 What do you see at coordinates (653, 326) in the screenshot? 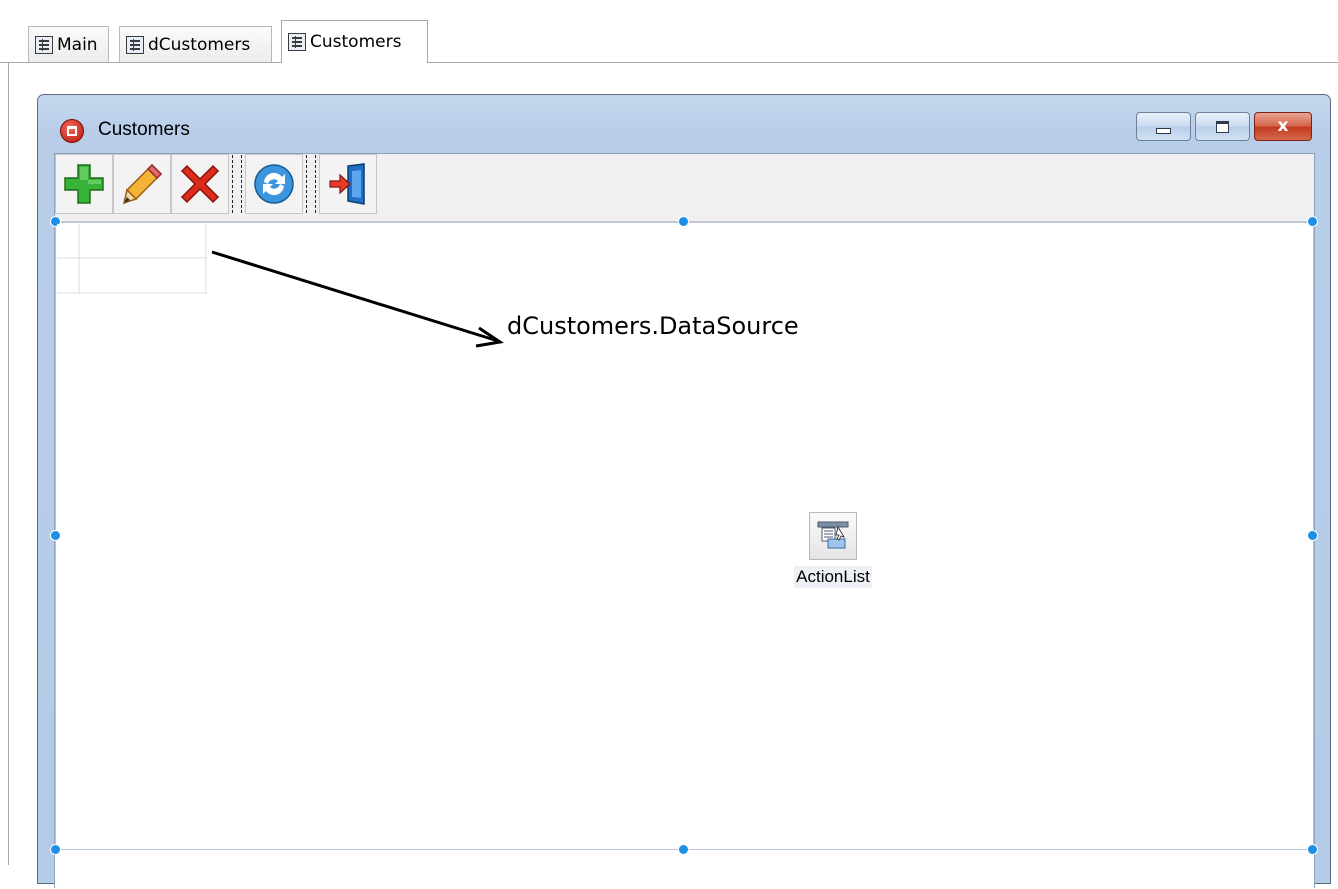
I see `annotation-label: dCustomers.DataSource` at bounding box center [653, 326].